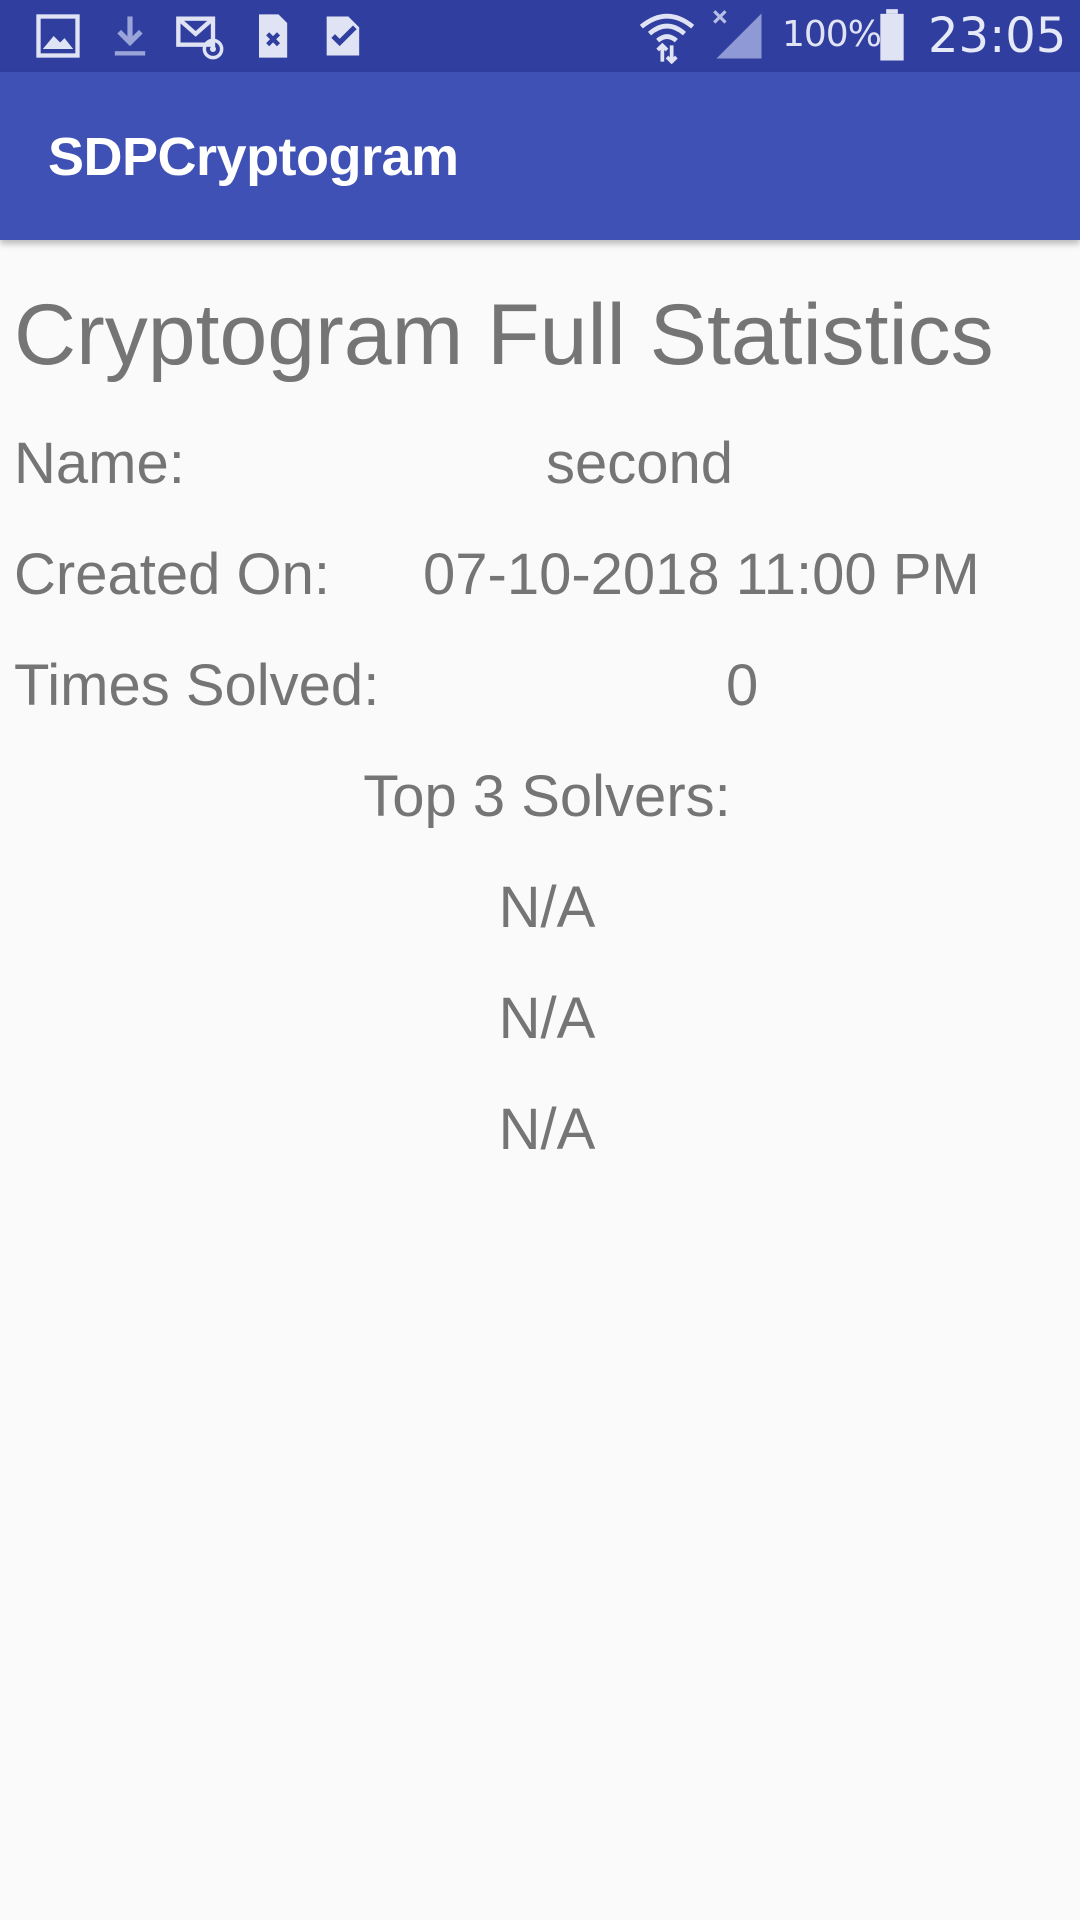 This screenshot has width=1080, height=1920. I want to click on times-solved-label: Times Solved:, so click(197, 685).